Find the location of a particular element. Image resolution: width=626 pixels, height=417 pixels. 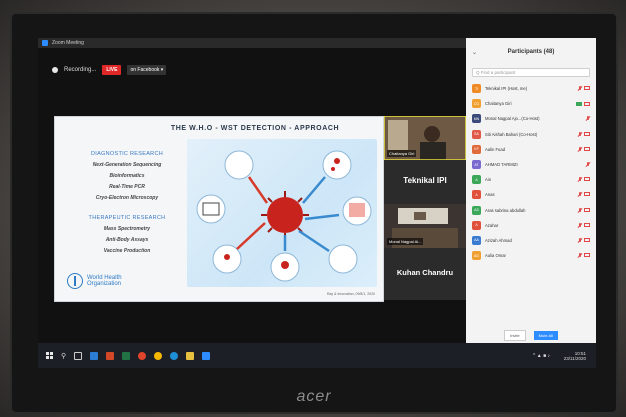

therapeutic-item: Vaccine Production is located at coordinates (127, 251).